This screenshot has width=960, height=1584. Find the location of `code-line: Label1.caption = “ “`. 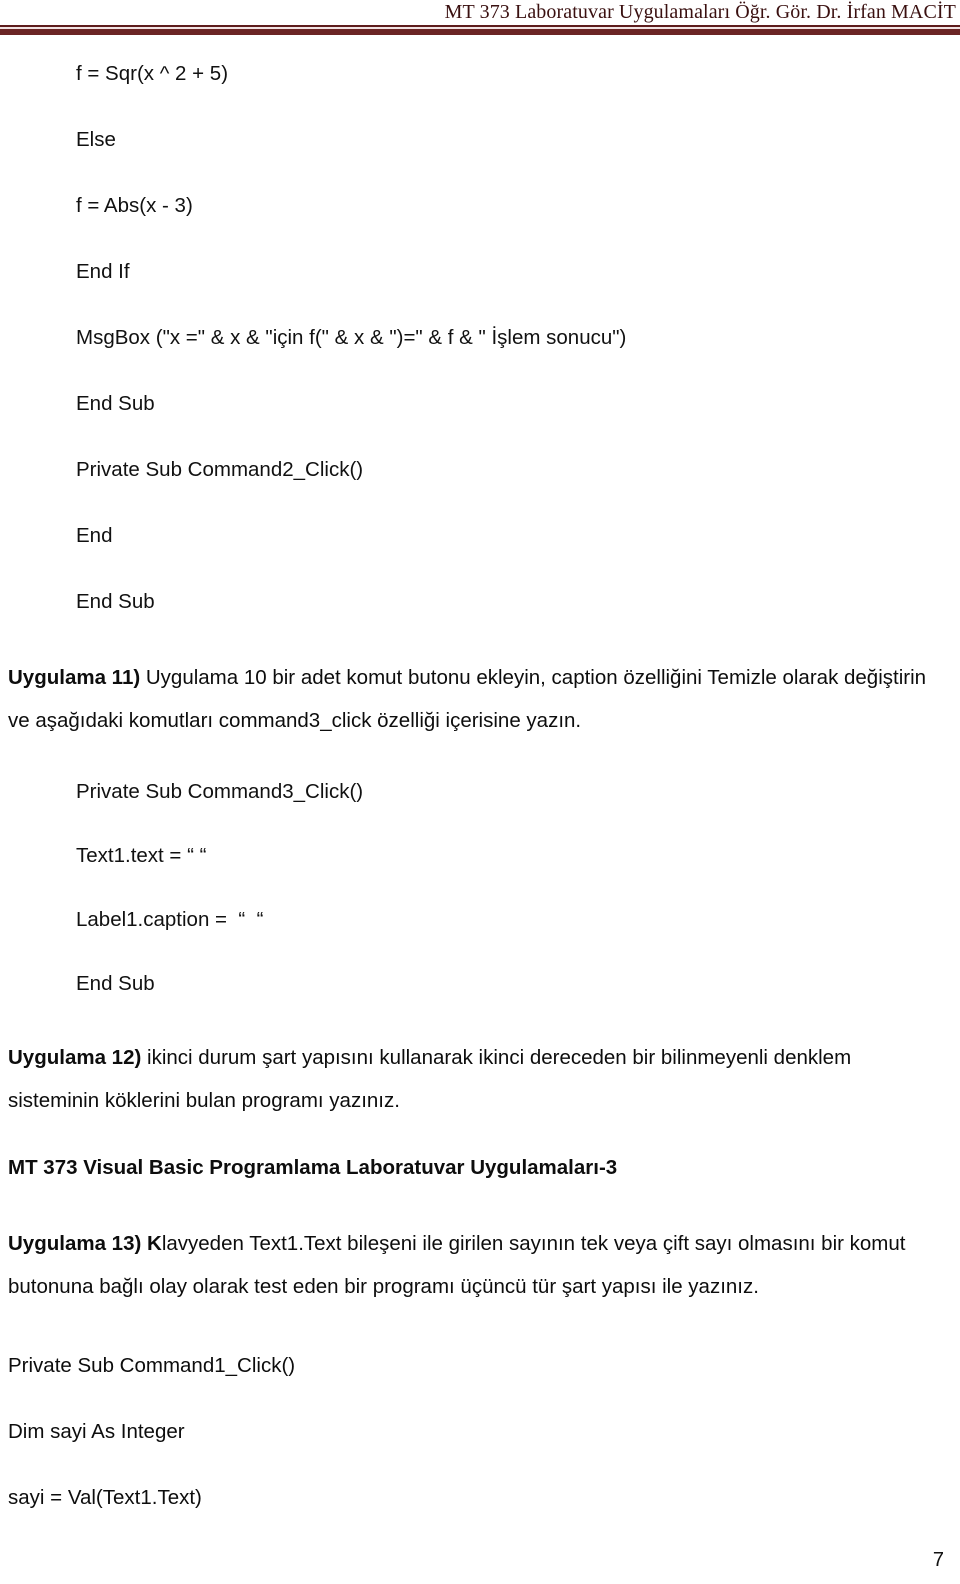

code-line: Label1.caption = “ “ is located at coordinates (170, 919).